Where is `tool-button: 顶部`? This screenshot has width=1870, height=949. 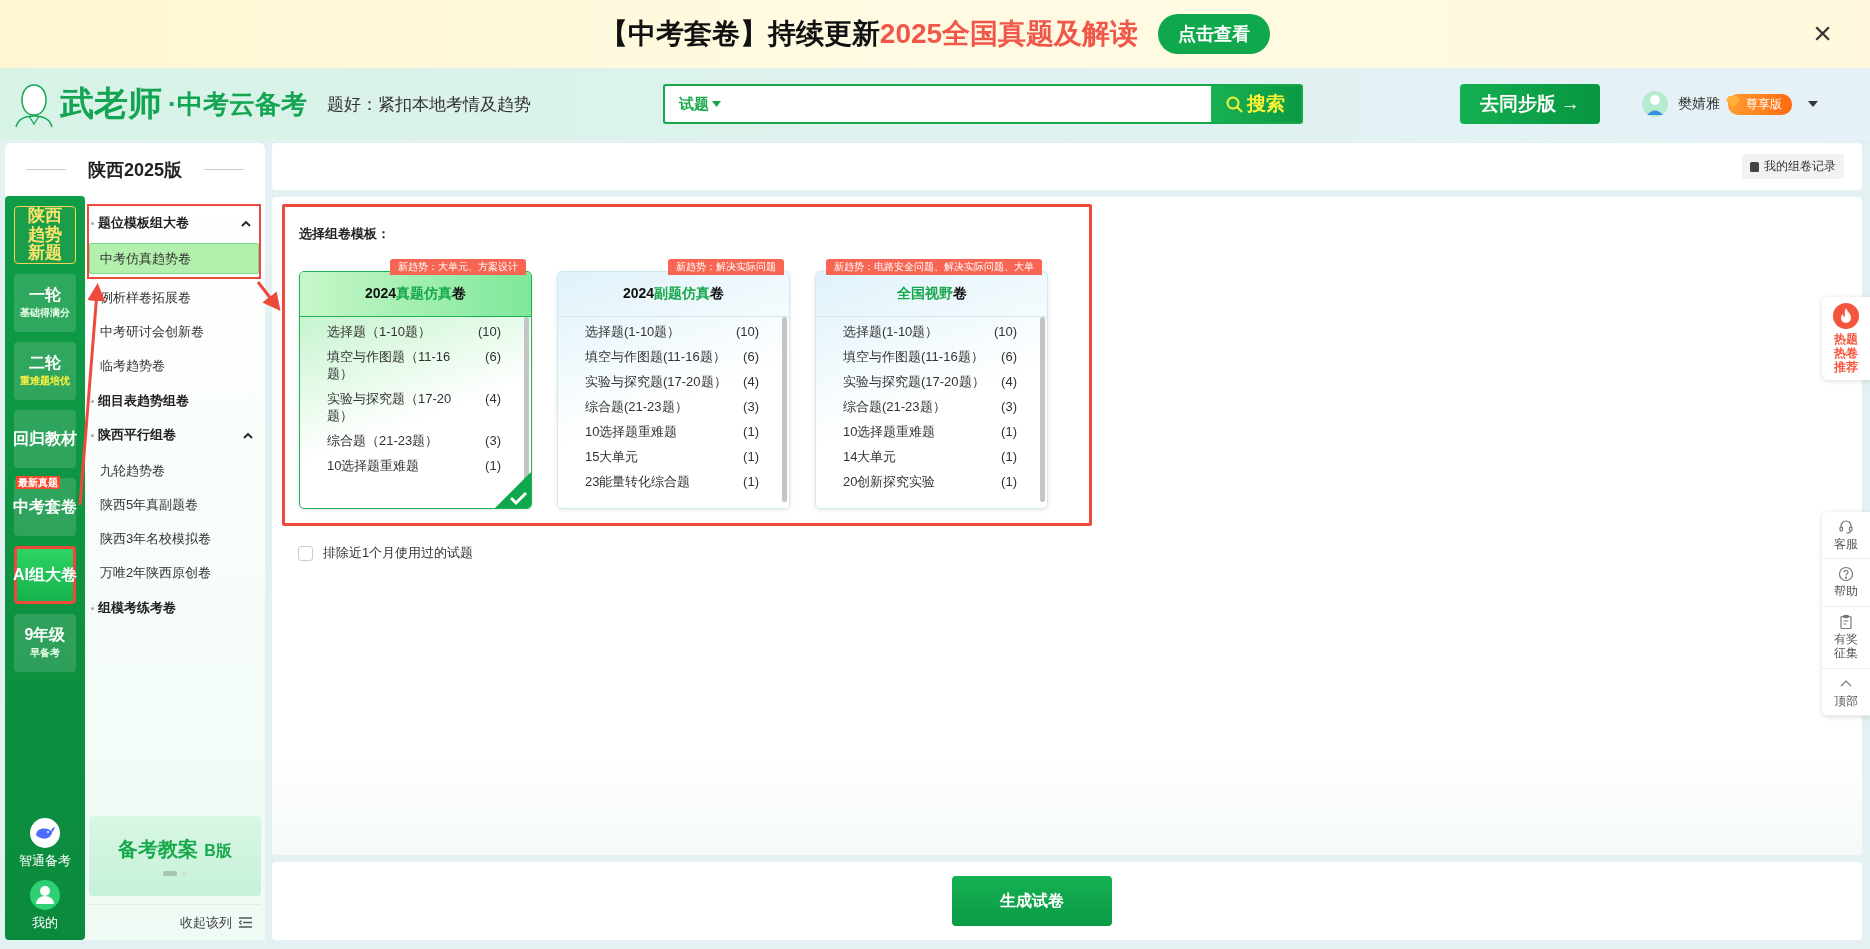 tool-button: 顶部 is located at coordinates (1846, 692).